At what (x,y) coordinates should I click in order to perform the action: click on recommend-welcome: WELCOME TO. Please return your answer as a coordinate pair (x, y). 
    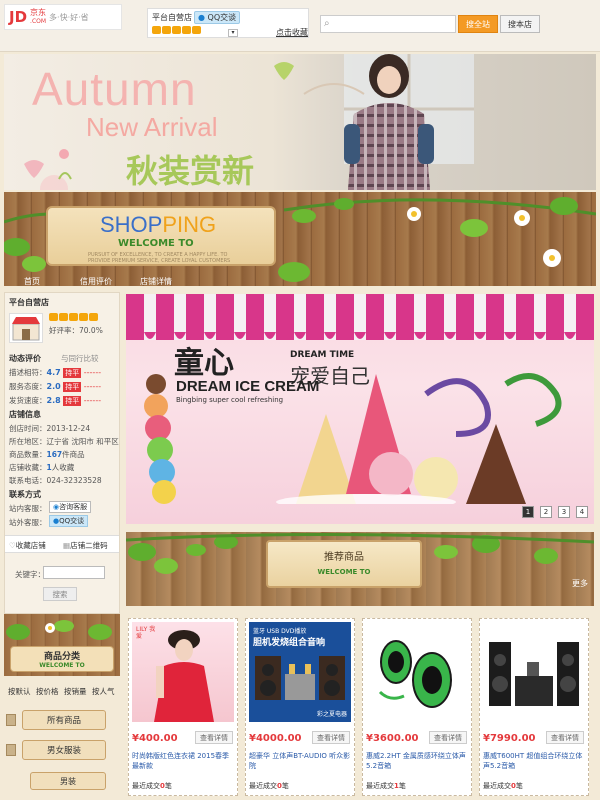
    Looking at the image, I should click on (344, 572).